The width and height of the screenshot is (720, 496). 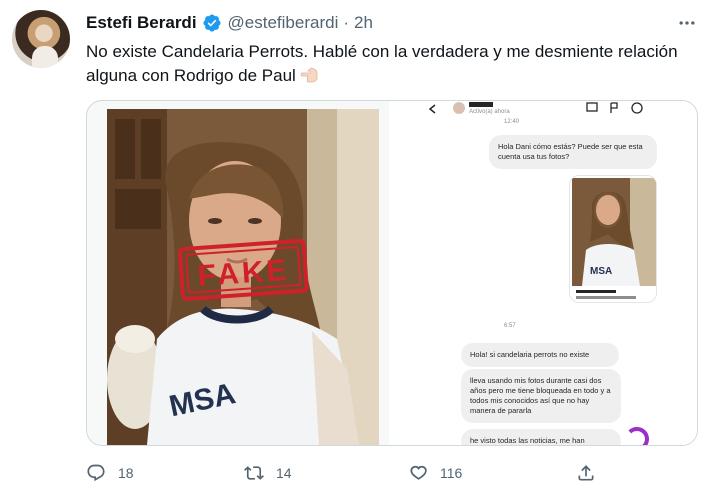 I want to click on dm-shared-photo: MSA, so click(x=613, y=239).